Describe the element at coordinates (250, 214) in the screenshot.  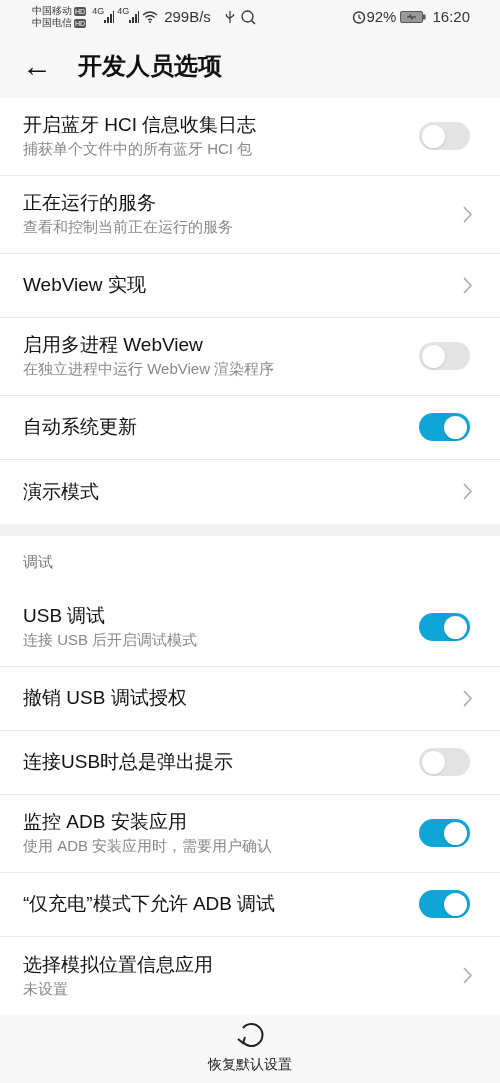
I see `settings-row: 正在运行的服务 查看和控制当前正在运行的服务` at that location.